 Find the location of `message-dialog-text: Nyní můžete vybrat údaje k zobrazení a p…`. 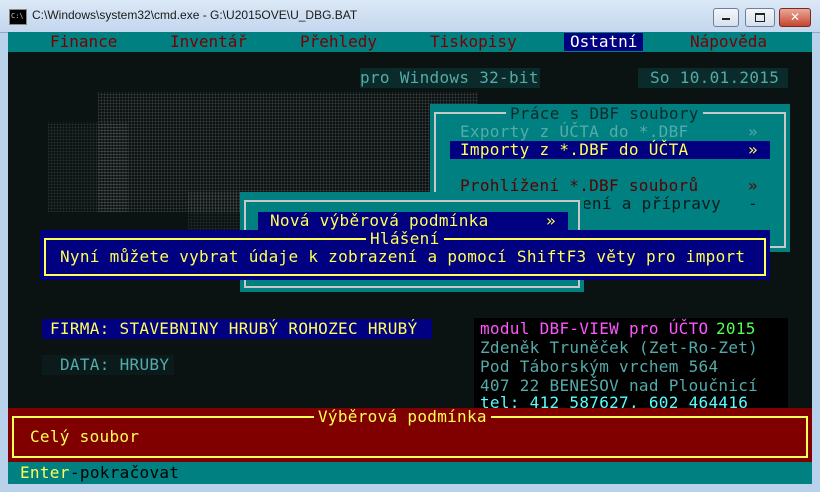

message-dialog-text: Nyní můžete vybrat údaje k zobrazení a p… is located at coordinates (403, 256).